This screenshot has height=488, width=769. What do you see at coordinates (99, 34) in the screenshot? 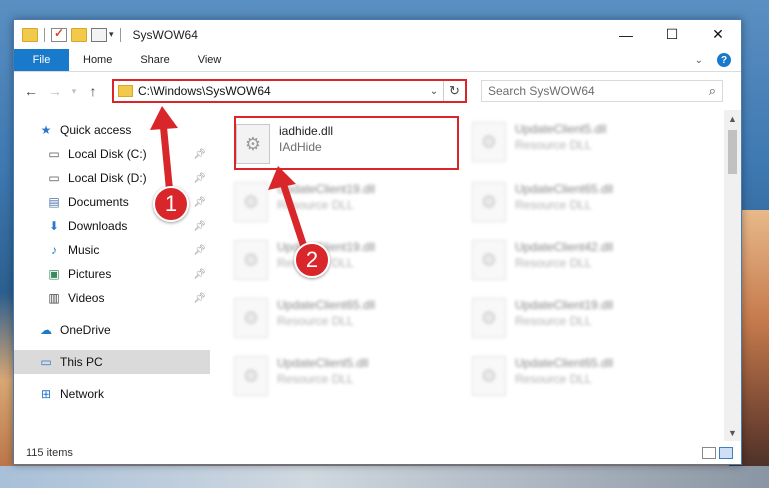
I see `customize-icon` at bounding box center [99, 34].